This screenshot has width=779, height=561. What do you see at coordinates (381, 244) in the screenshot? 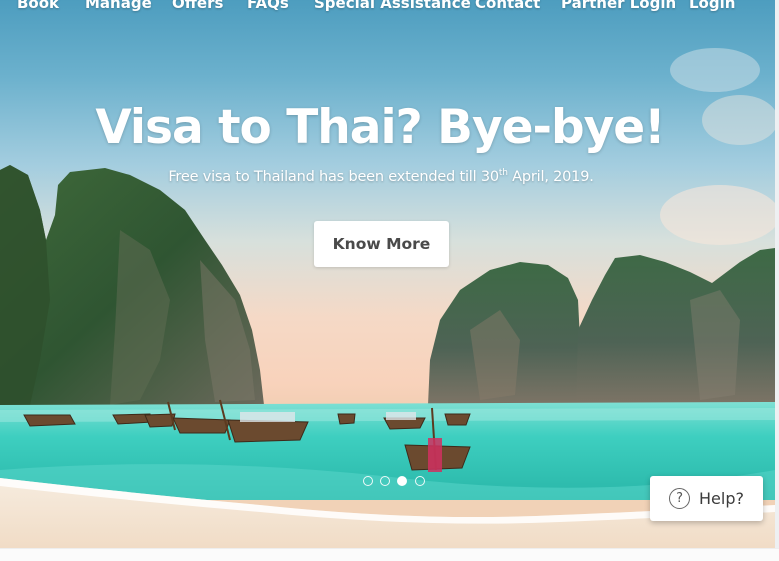
I see `know-more-button: Know More` at bounding box center [381, 244].